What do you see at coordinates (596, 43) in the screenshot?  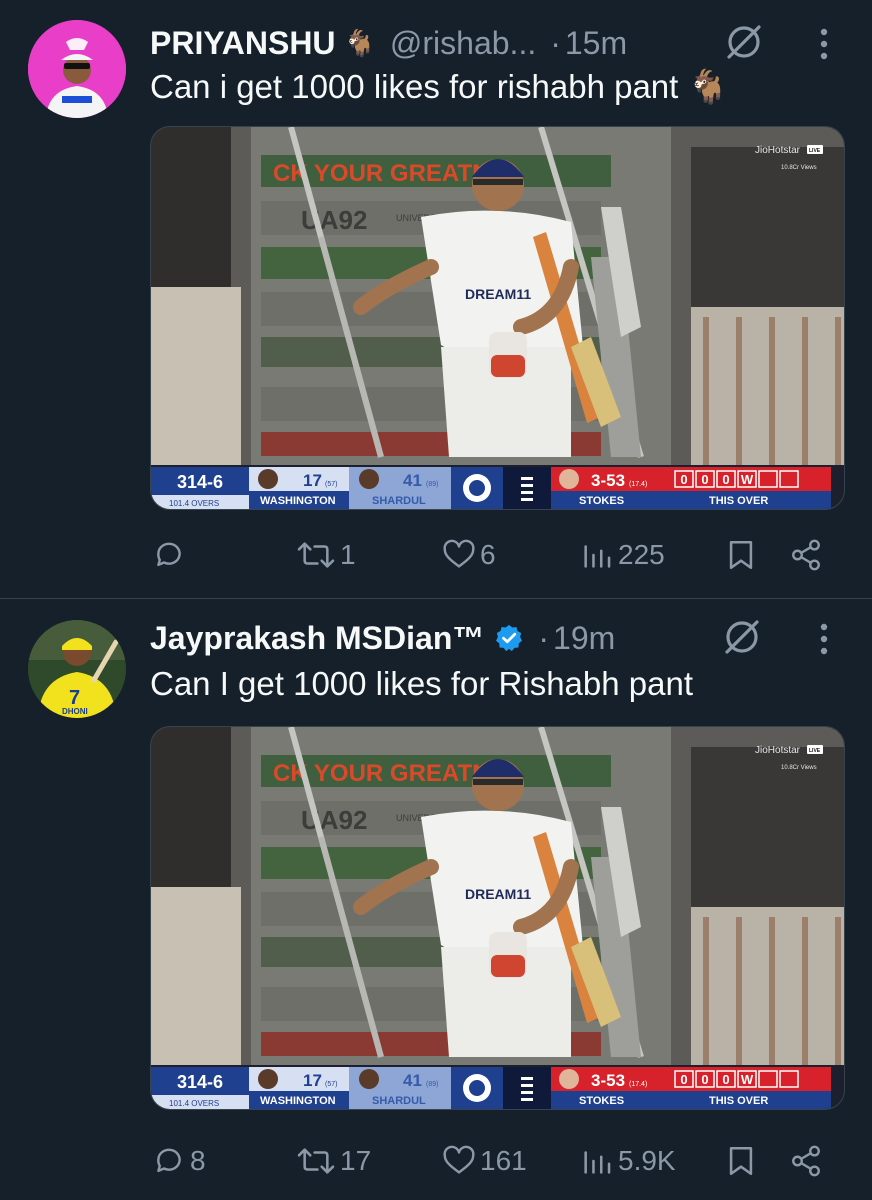 I see `timestamp: 15m` at bounding box center [596, 43].